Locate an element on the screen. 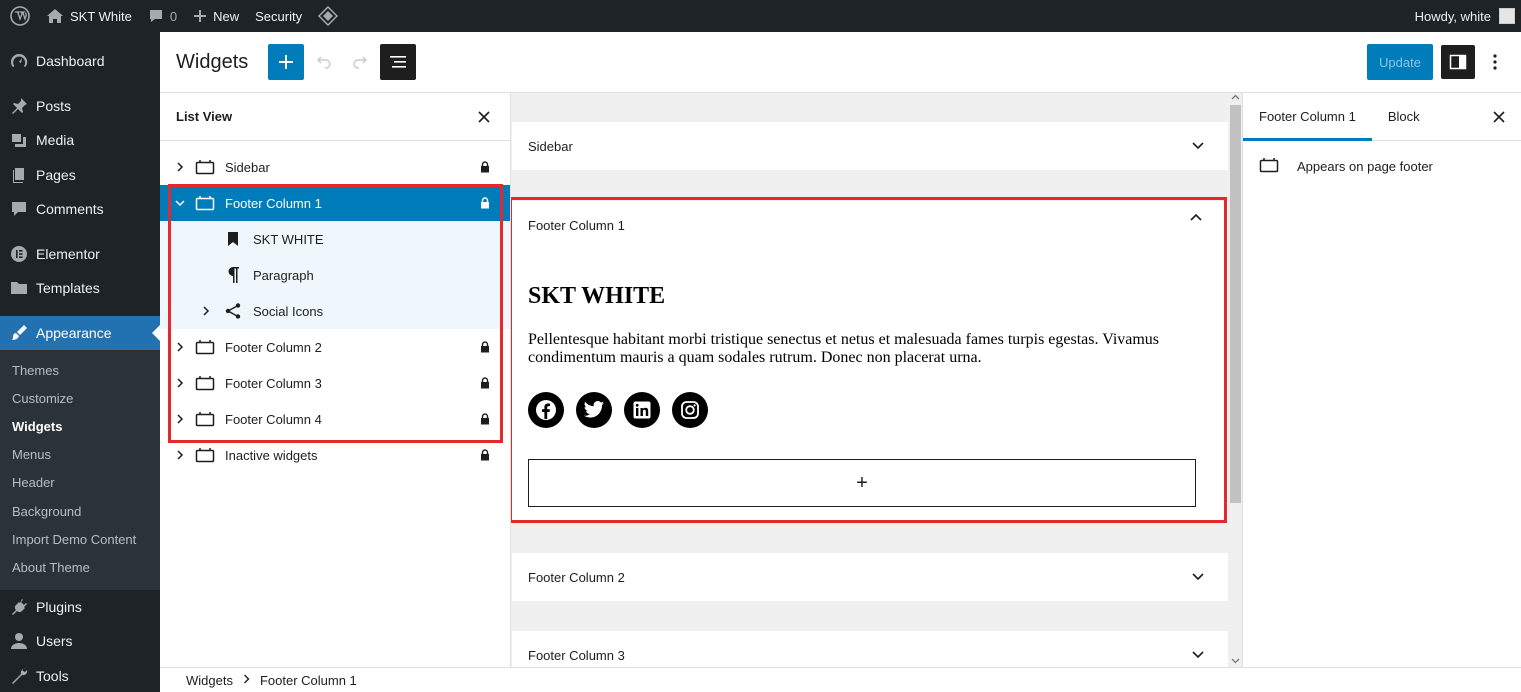 This screenshot has height=692, width=1521. submenu-item-customize: Customize is located at coordinates (80, 398).